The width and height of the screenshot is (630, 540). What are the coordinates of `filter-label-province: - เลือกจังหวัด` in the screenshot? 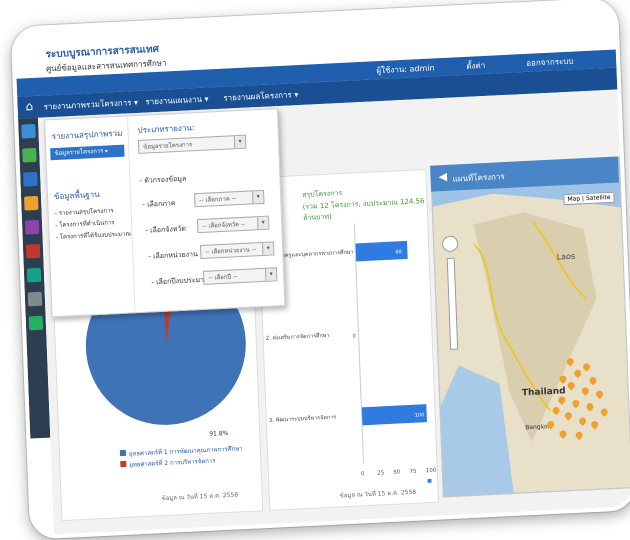 It's located at (166, 229).